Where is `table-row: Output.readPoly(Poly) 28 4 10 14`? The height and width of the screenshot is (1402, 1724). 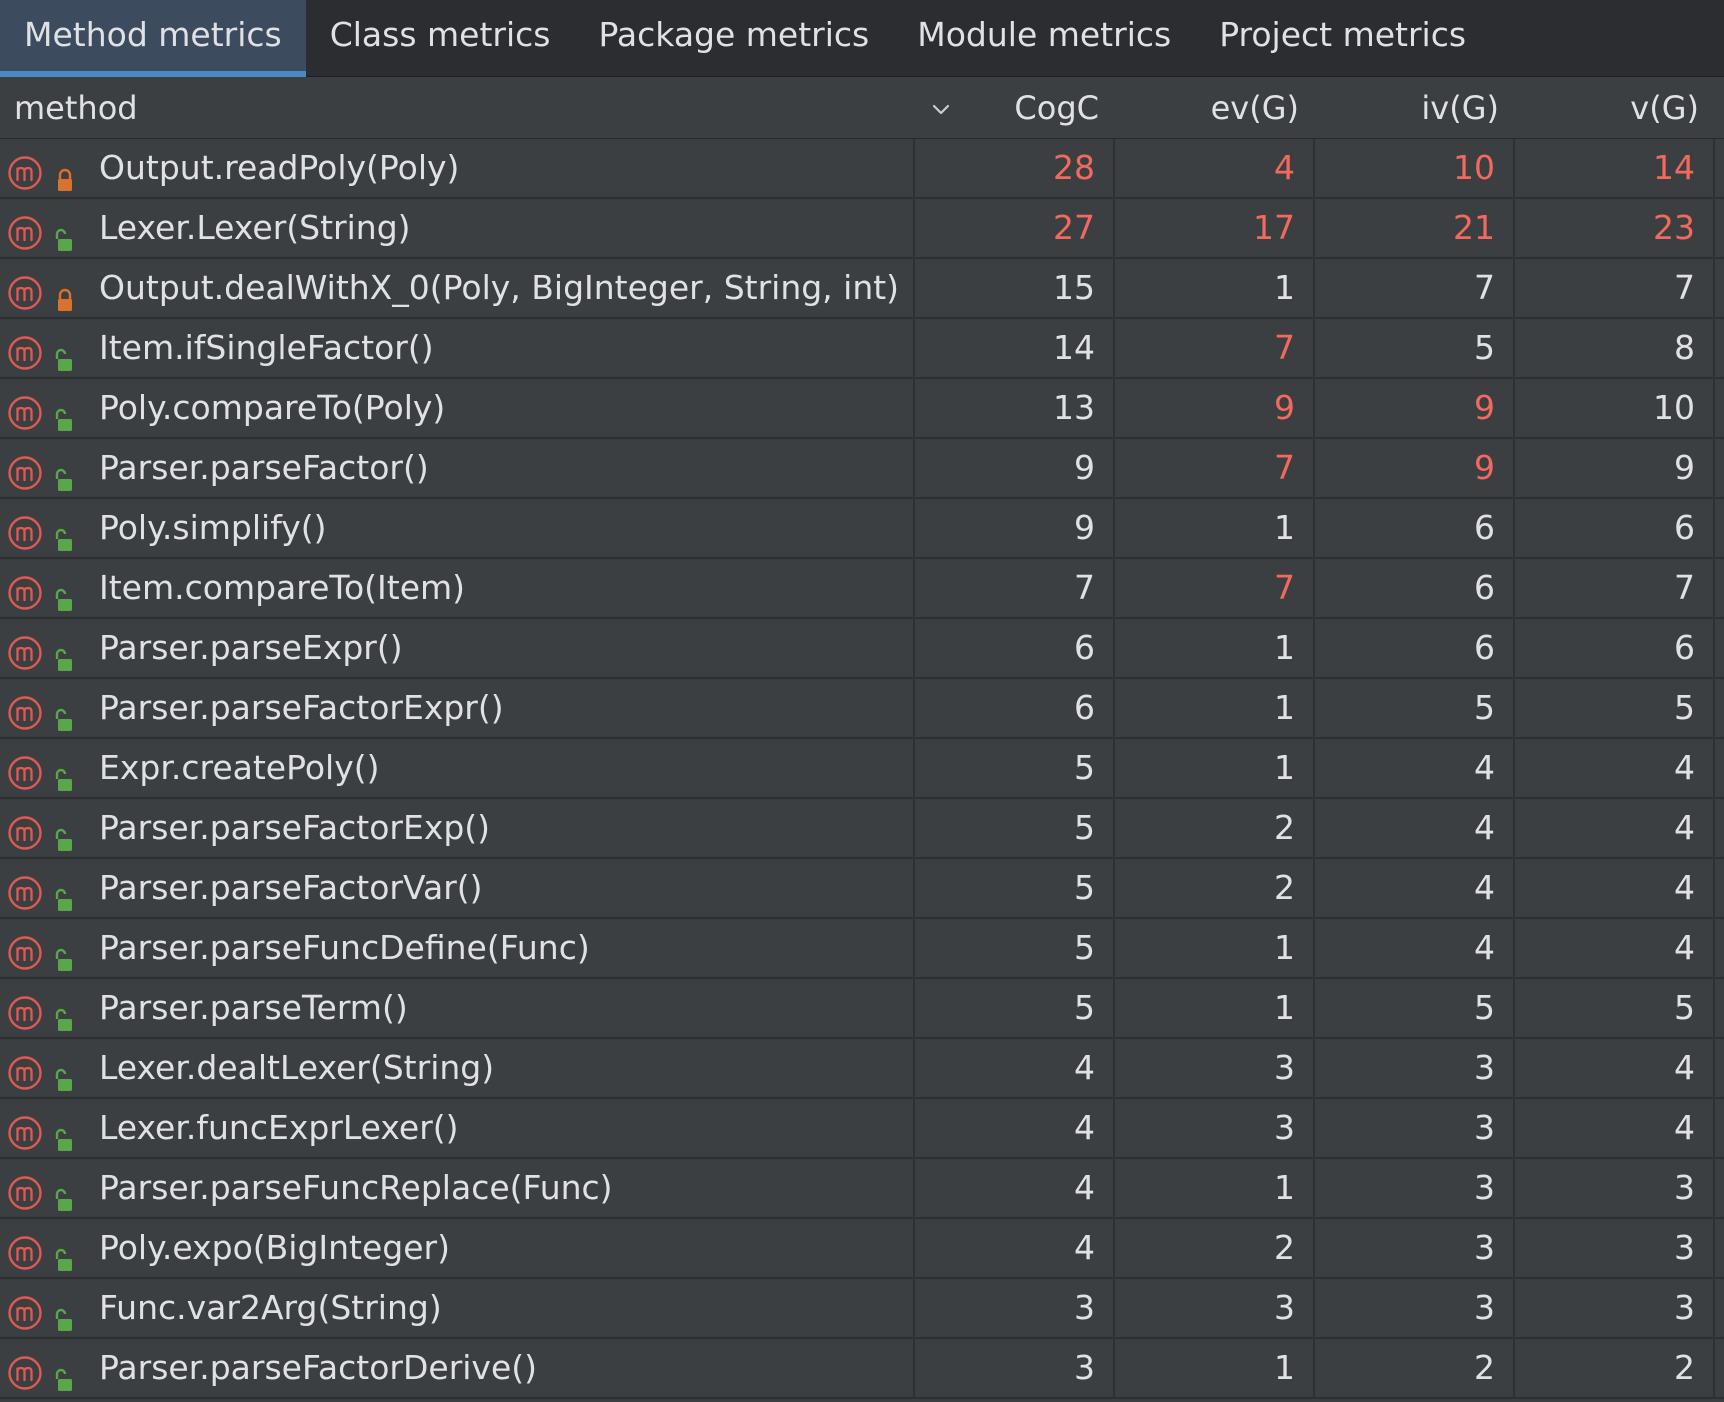 table-row: Output.readPoly(Poly) 28 4 10 14 is located at coordinates (862, 169).